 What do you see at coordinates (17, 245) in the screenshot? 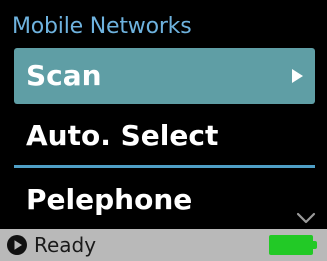
I see `play-circle-icon` at bounding box center [17, 245].